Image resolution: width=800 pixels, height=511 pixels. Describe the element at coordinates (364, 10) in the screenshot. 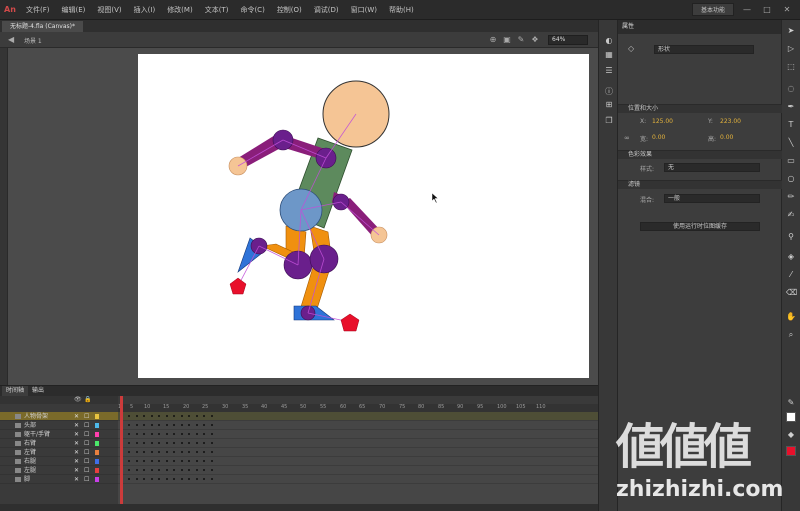

I see `menu-window: 窗口(W)` at that location.